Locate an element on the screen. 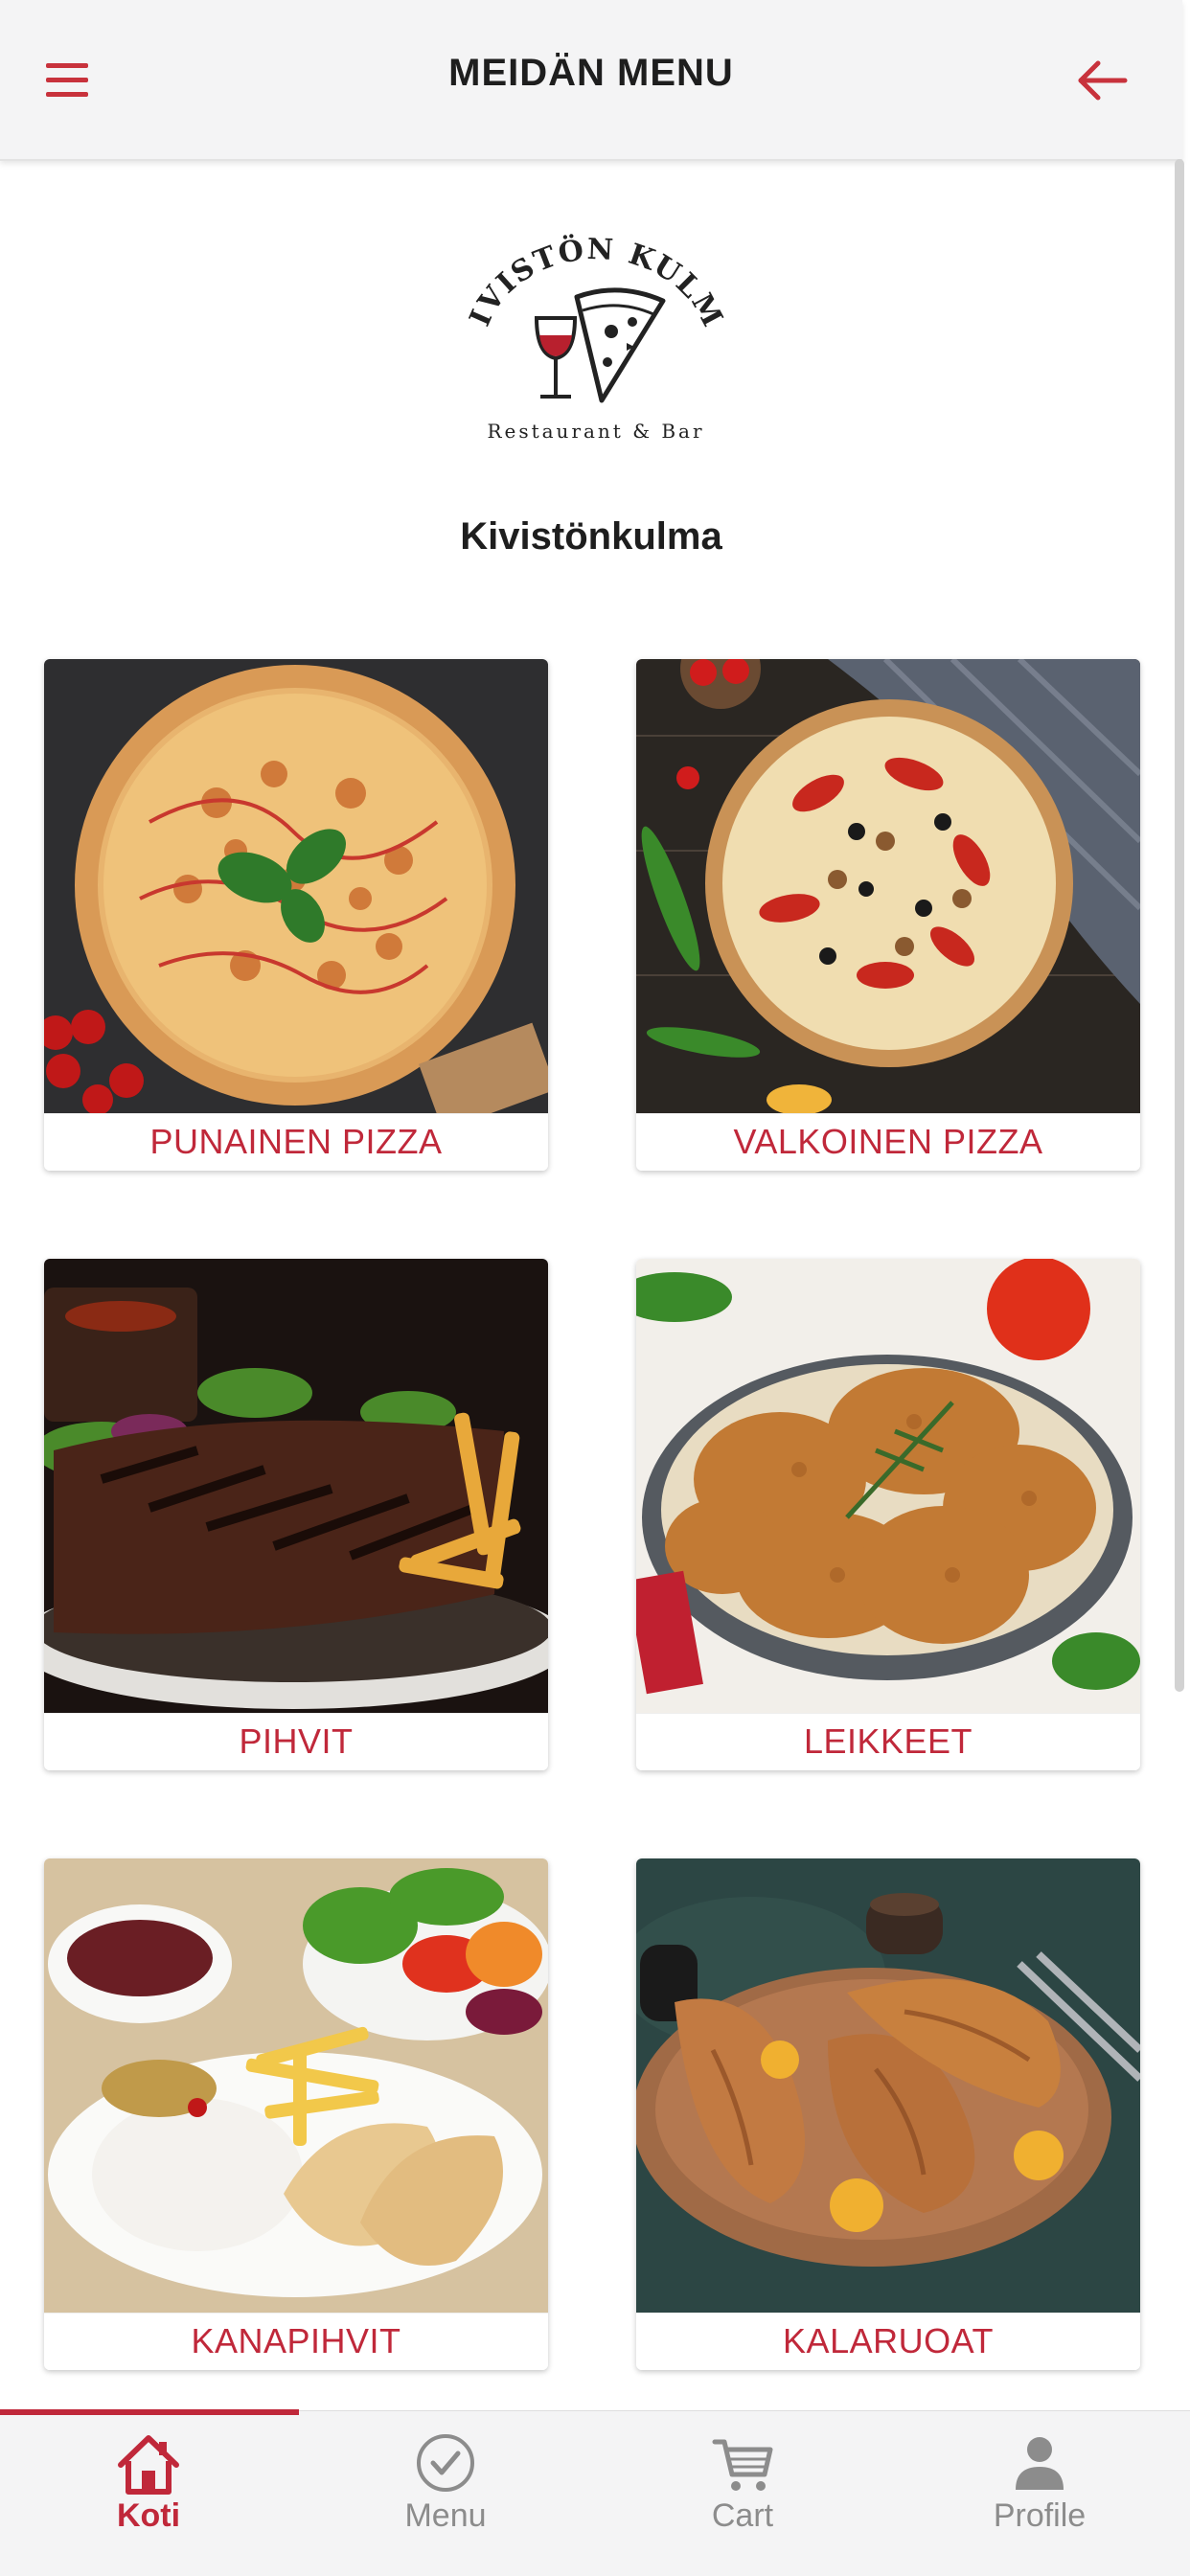 This screenshot has height=2576, width=1190. nav-item-cart: Cart is located at coordinates (743, 2497).